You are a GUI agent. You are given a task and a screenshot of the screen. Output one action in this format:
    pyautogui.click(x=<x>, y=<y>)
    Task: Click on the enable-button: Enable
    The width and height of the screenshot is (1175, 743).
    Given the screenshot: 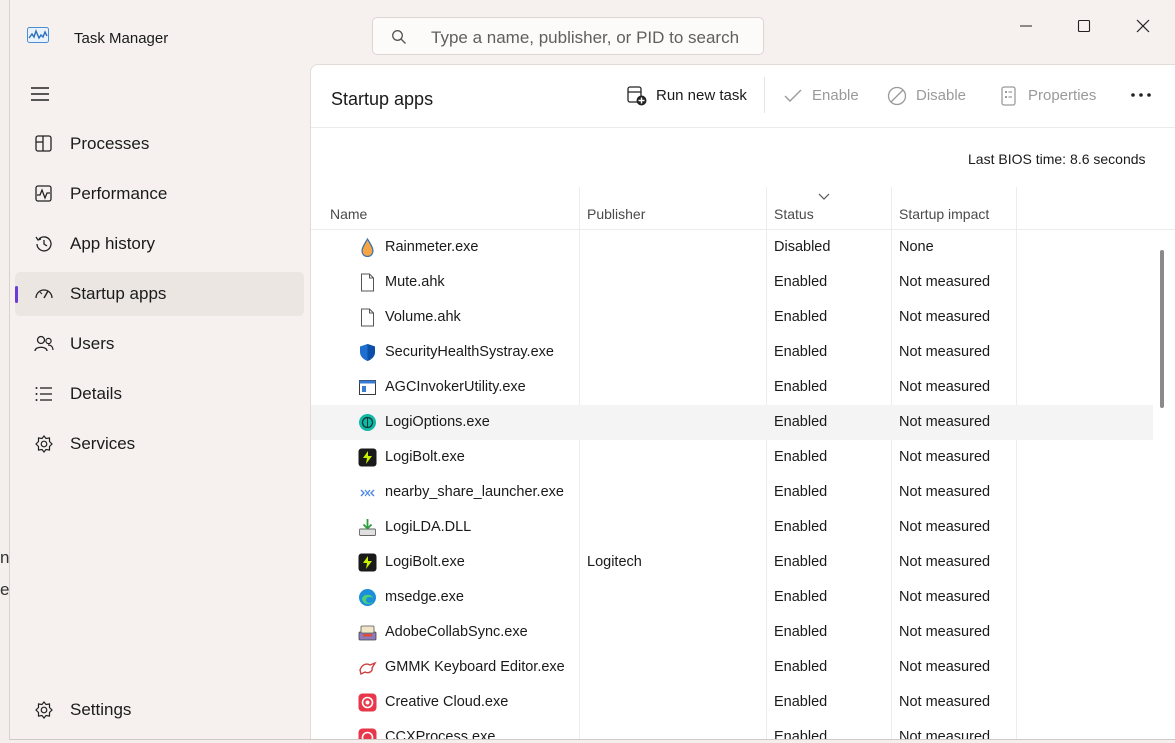 What is the action you would take?
    pyautogui.click(x=822, y=96)
    